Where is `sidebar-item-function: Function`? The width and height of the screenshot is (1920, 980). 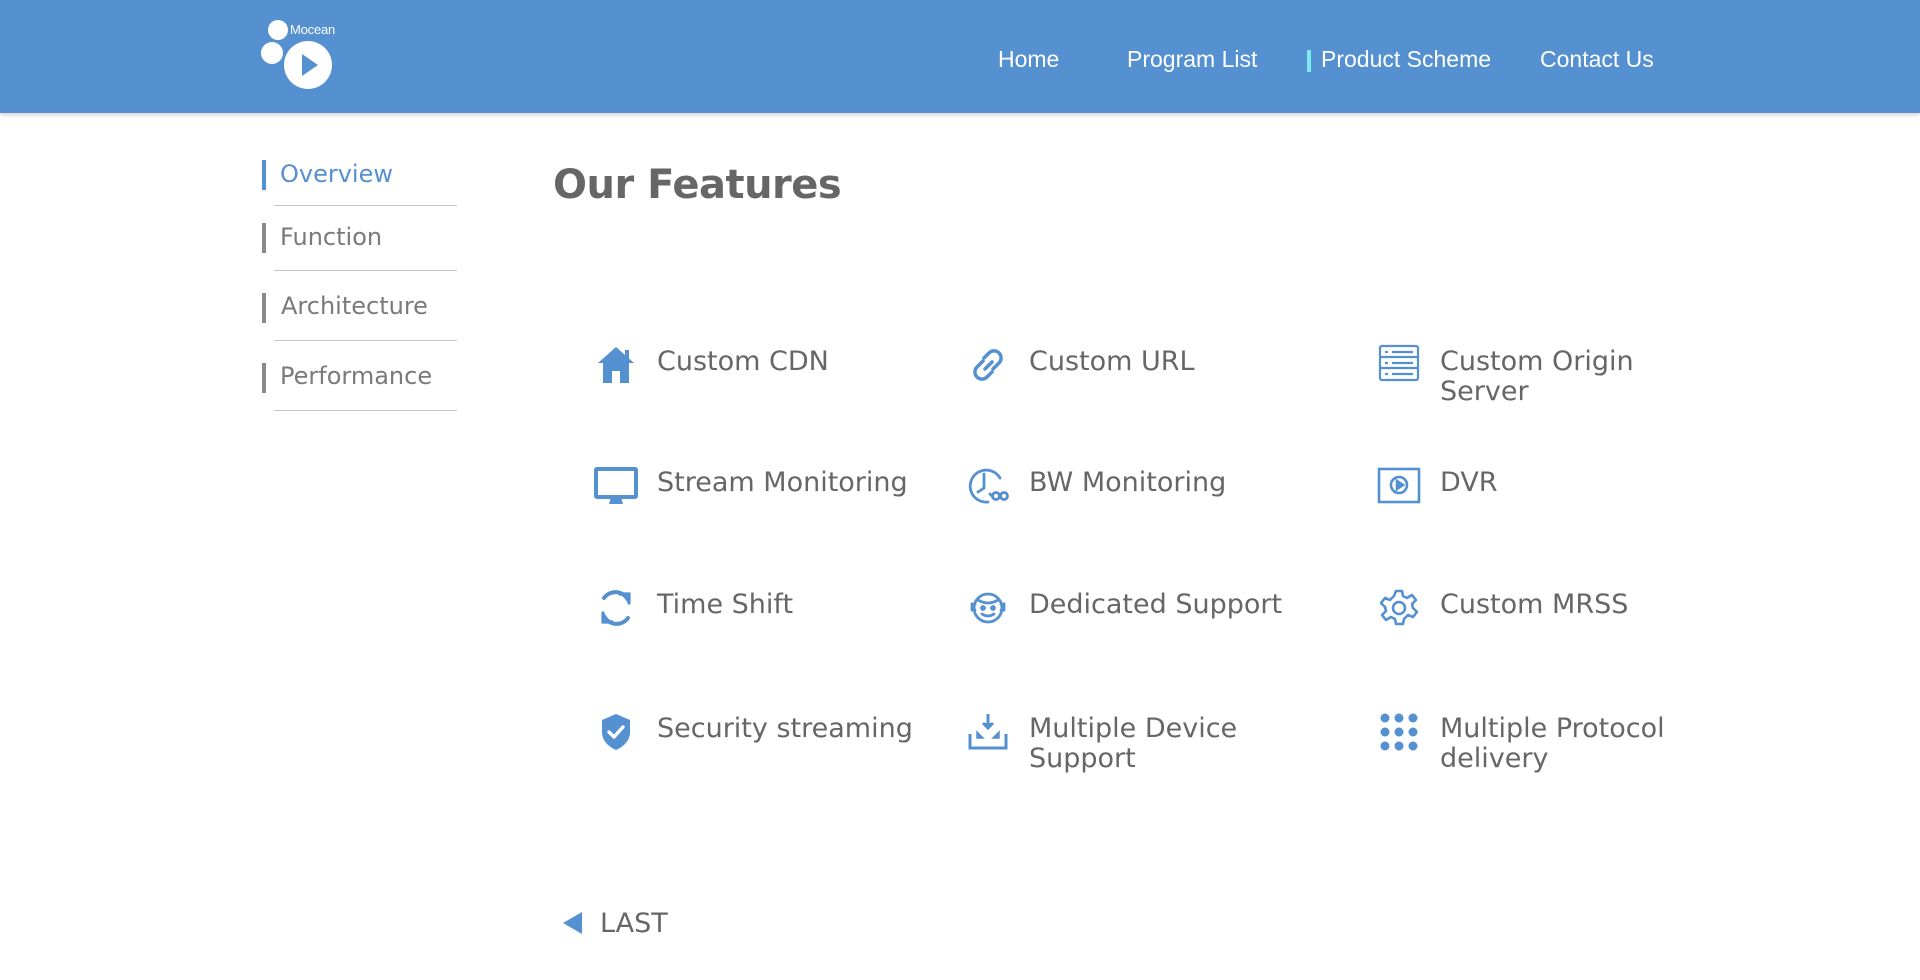
sidebar-item-function: Function is located at coordinates (359, 253).